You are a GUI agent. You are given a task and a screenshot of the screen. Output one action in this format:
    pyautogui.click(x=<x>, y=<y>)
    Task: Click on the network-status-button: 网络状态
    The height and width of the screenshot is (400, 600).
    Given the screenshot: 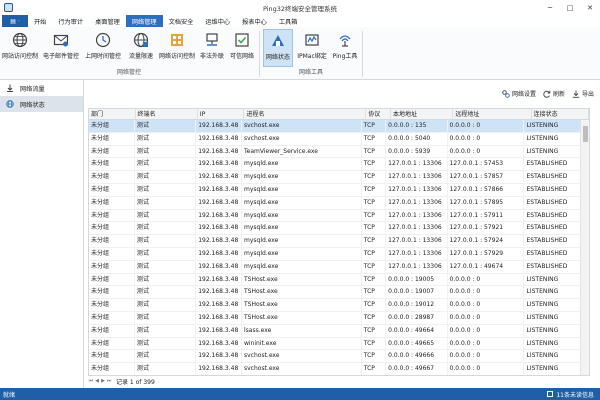 What is the action you would take?
    pyautogui.click(x=278, y=48)
    